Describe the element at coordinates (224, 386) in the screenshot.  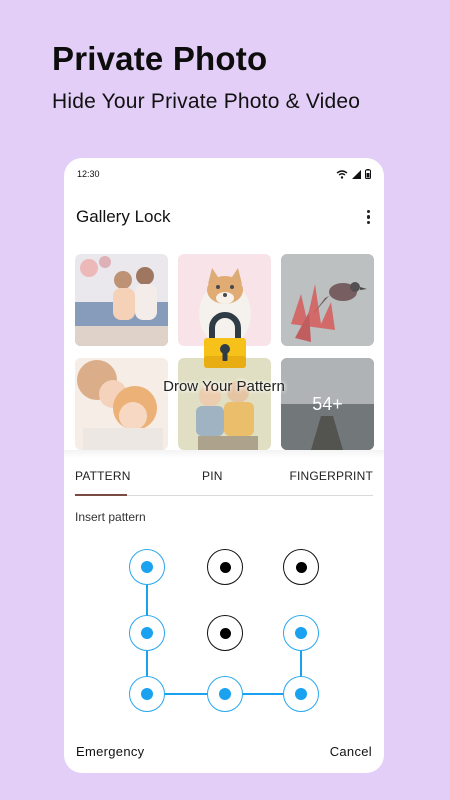
I see `lock-caption: Drow Your Pattern` at that location.